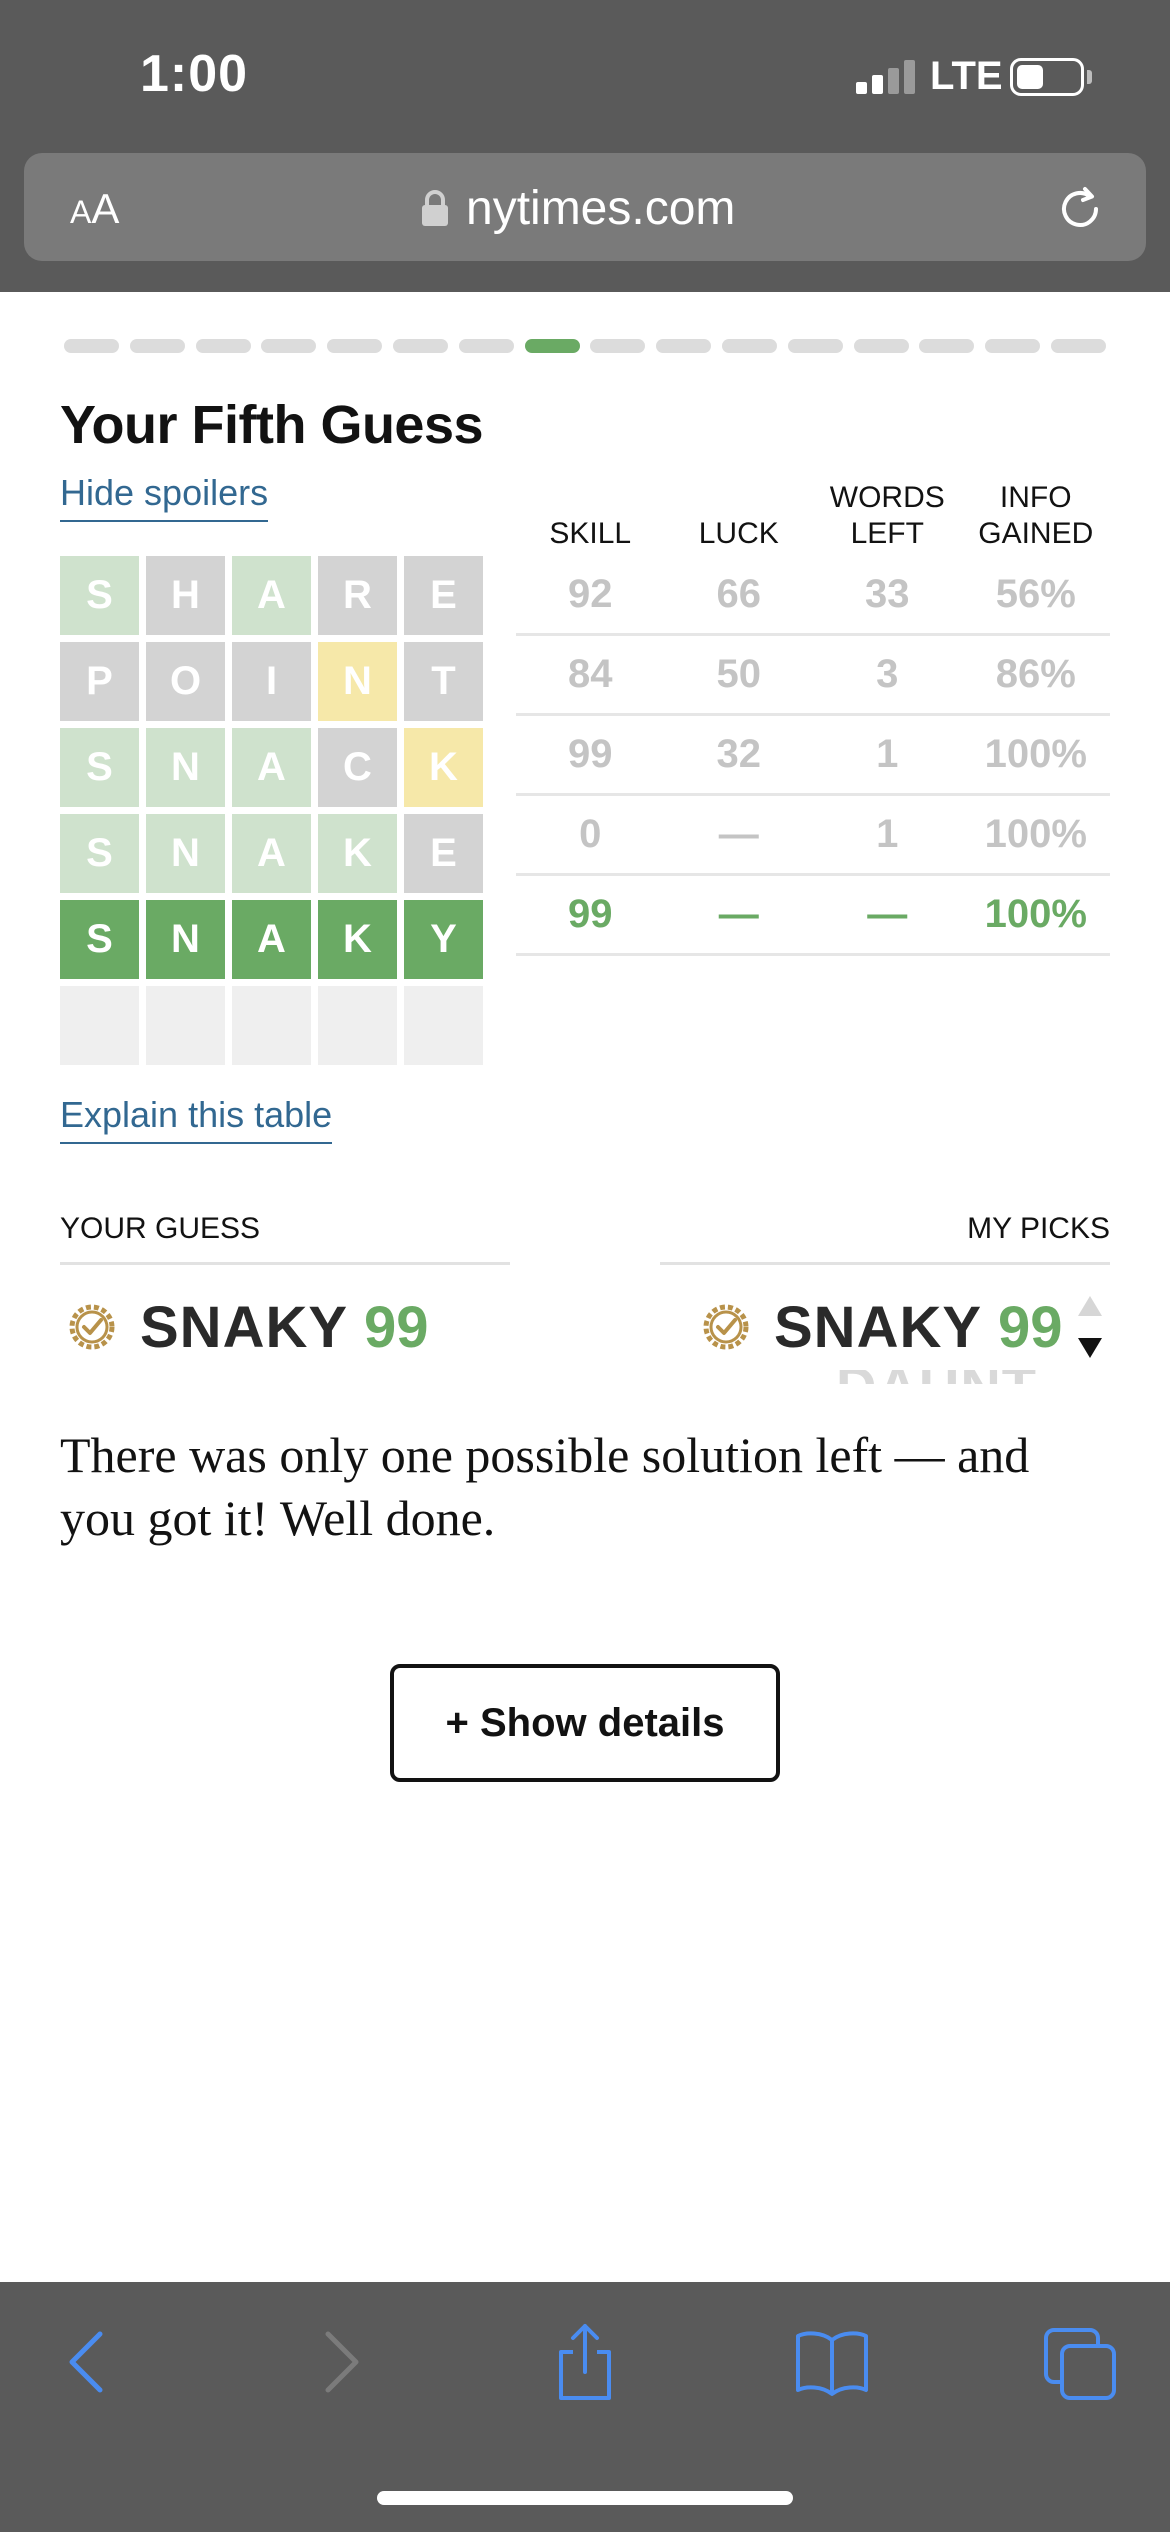 The height and width of the screenshot is (2532, 1170). Describe the element at coordinates (443, 939) in the screenshot. I see `grid-tile: Y` at that location.